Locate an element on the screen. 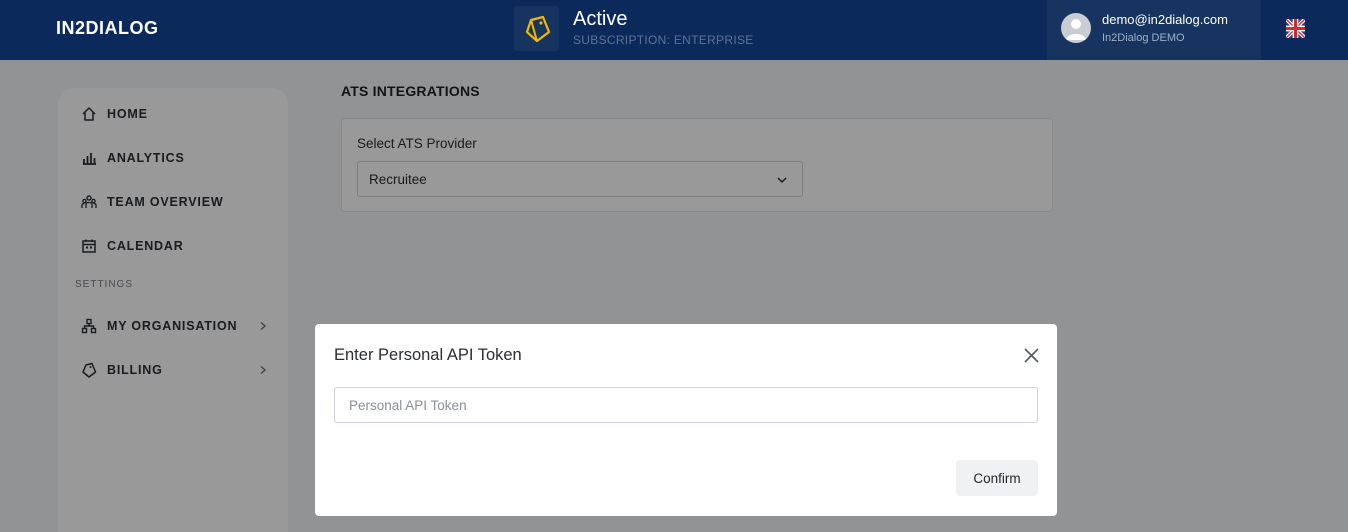 The height and width of the screenshot is (532, 1348). subscription-icon-box is located at coordinates (536, 28).